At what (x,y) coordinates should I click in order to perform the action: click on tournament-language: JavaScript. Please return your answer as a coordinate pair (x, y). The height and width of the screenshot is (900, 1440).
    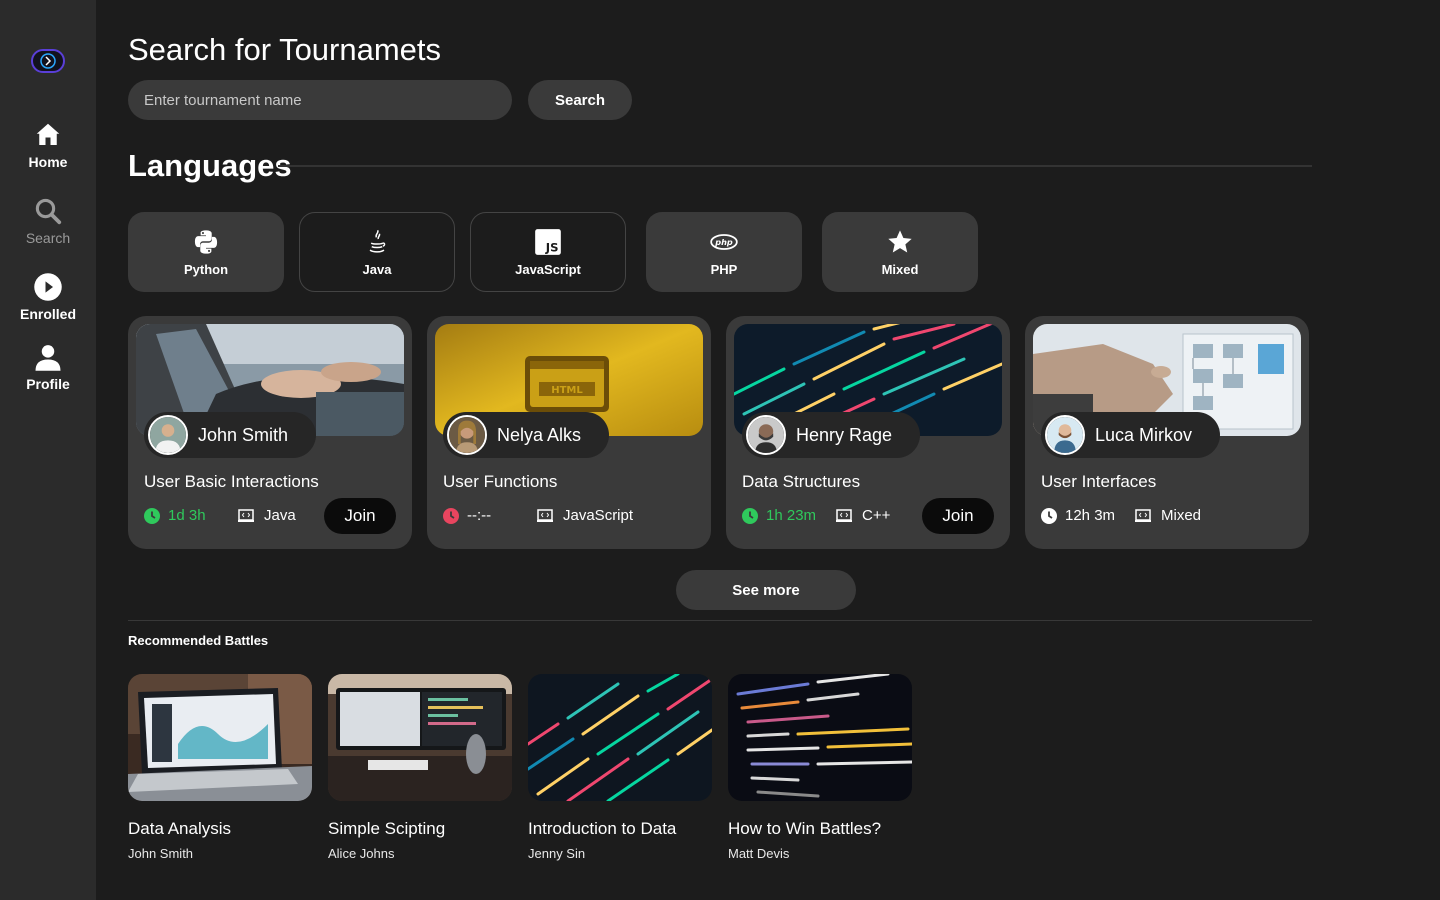
    Looking at the image, I should click on (598, 515).